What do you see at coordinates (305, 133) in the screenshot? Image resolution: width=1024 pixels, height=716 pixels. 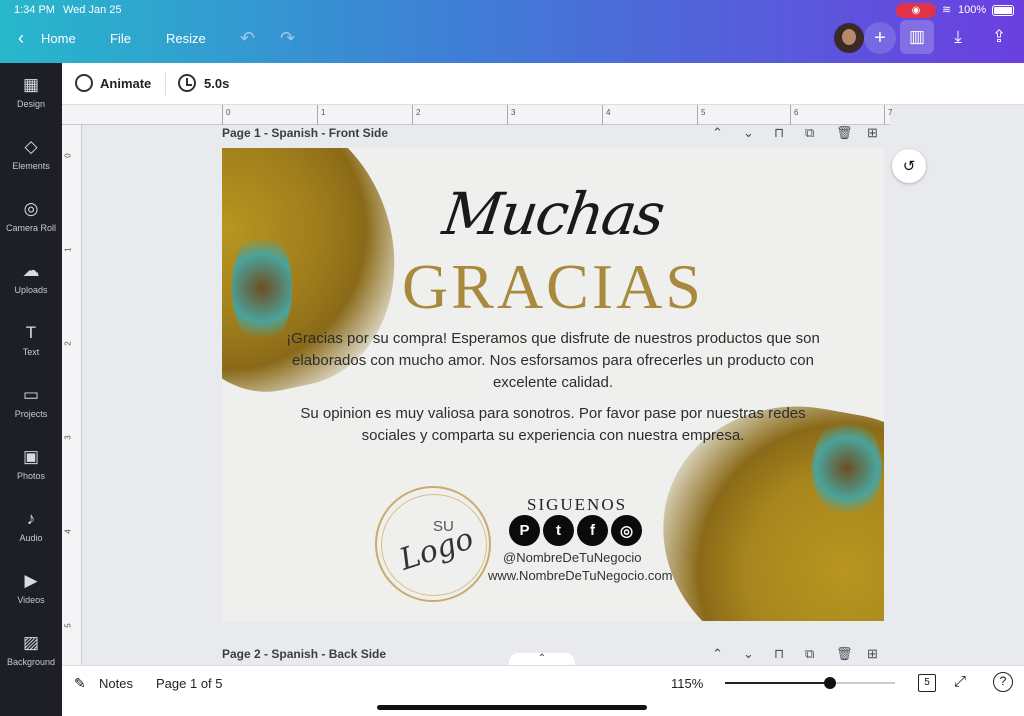 I see `page-1-title: Page 1 - Spanish - Front Side` at bounding box center [305, 133].